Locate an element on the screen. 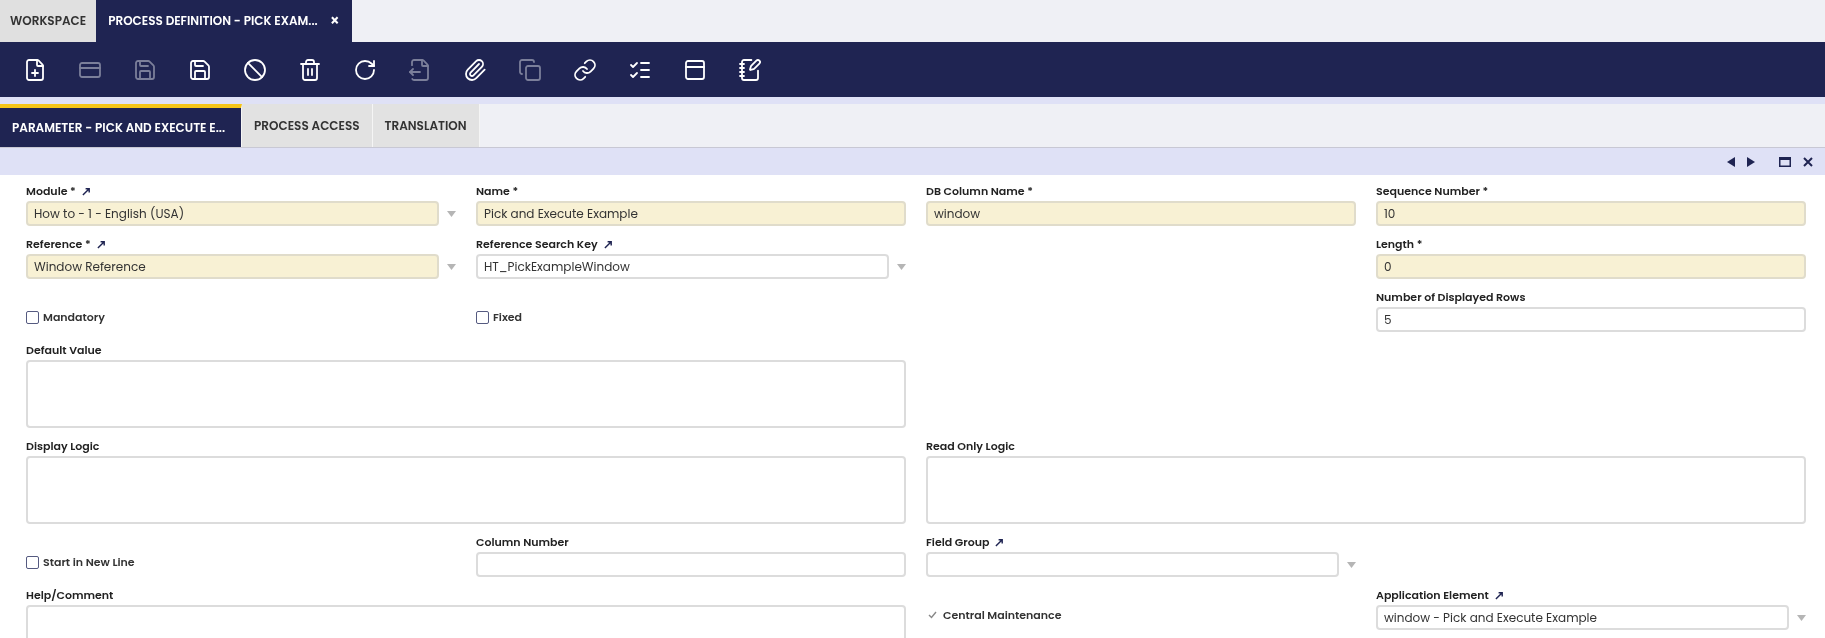 The image size is (1825, 638). field-label: Read Only Logic is located at coordinates (970, 446).